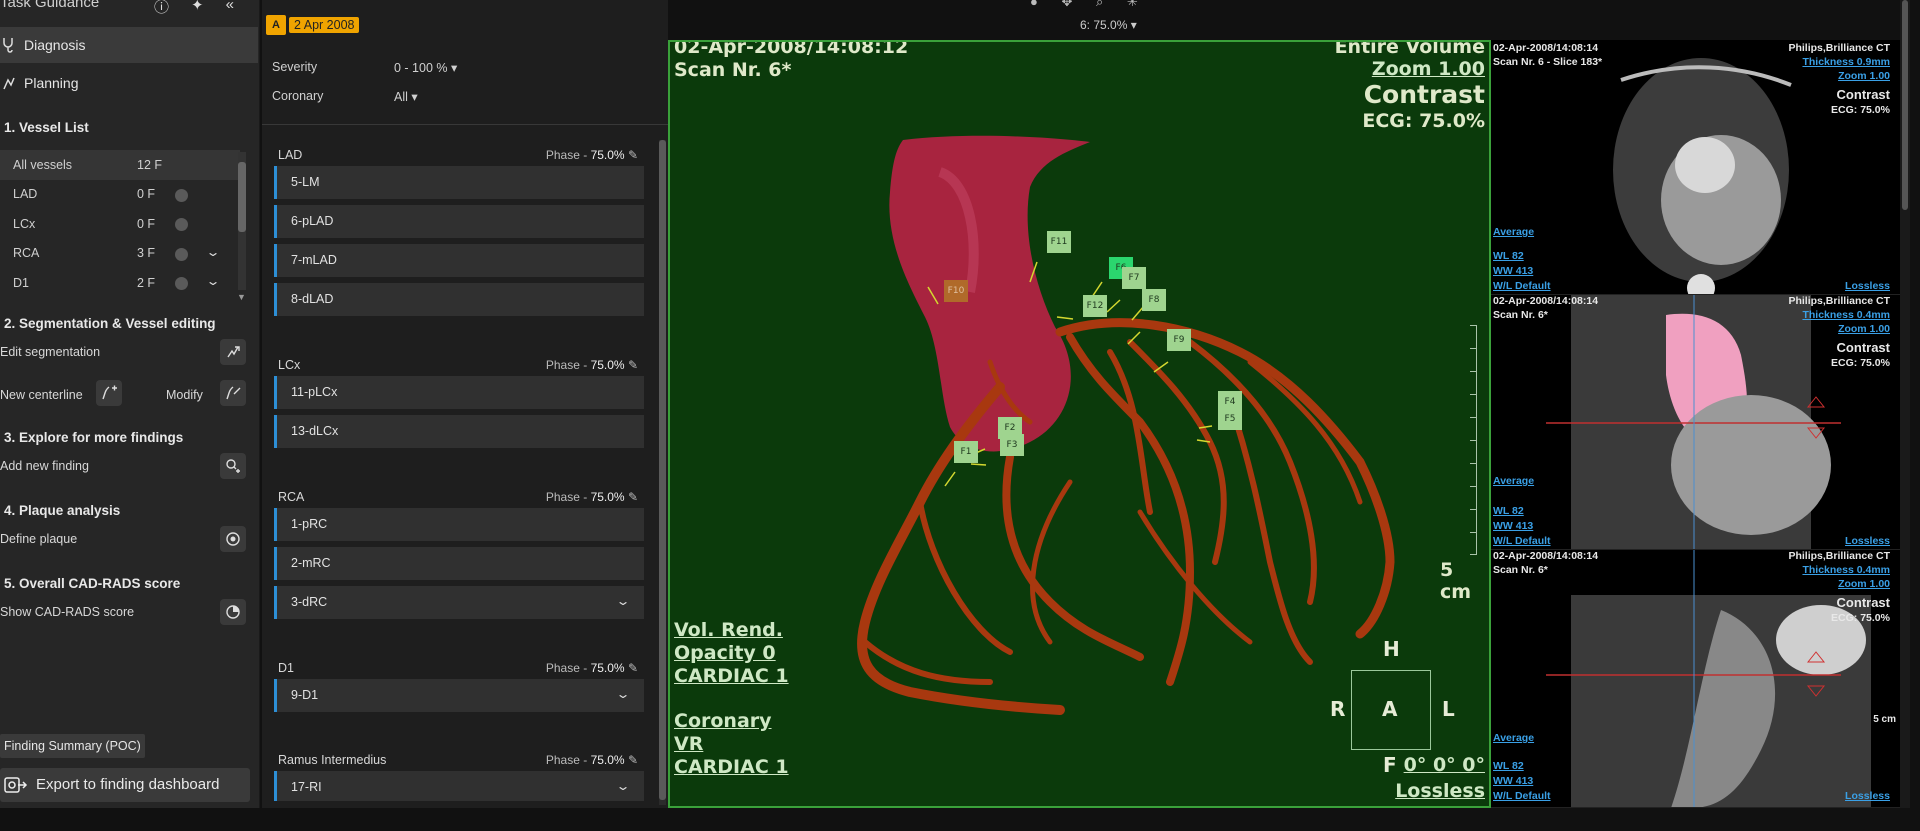 The height and width of the screenshot is (831, 1920). Describe the element at coordinates (1108, 25) in the screenshot. I see `phase-selector: 6: 75.0% ▾` at that location.